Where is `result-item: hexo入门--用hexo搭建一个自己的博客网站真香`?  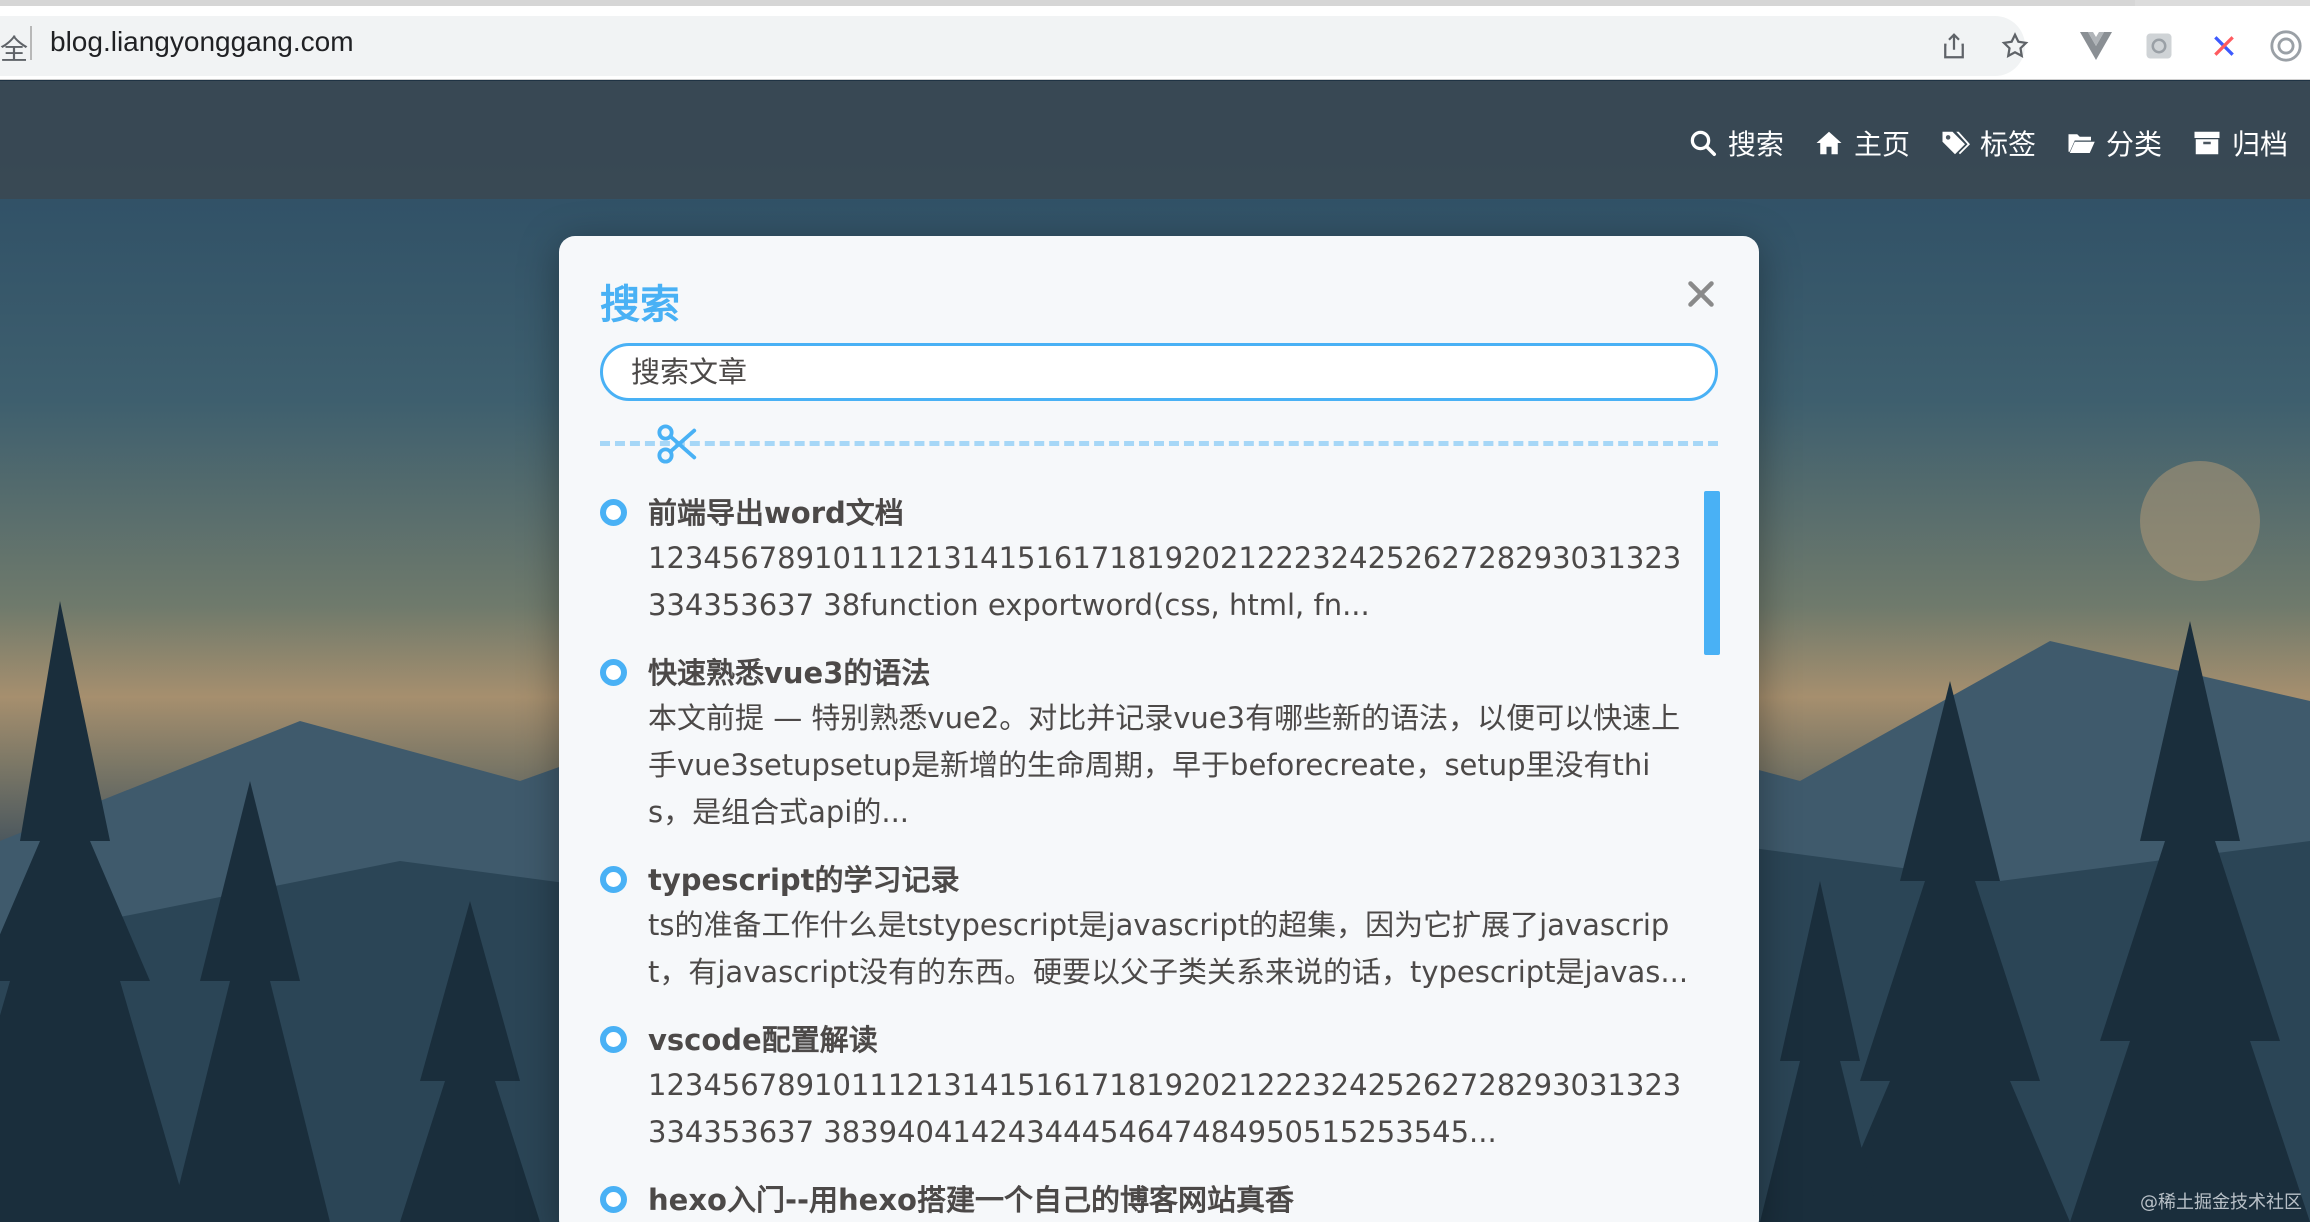 result-item: hexo入门--用hexo搭建一个自己的博客网站真香 is located at coordinates (1145, 1200).